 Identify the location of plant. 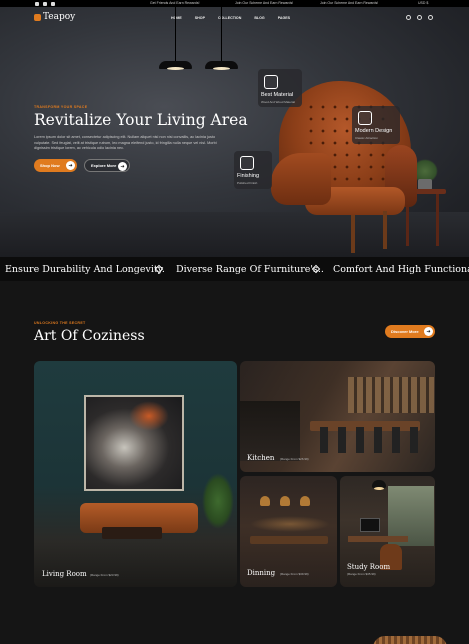
(218, 501).